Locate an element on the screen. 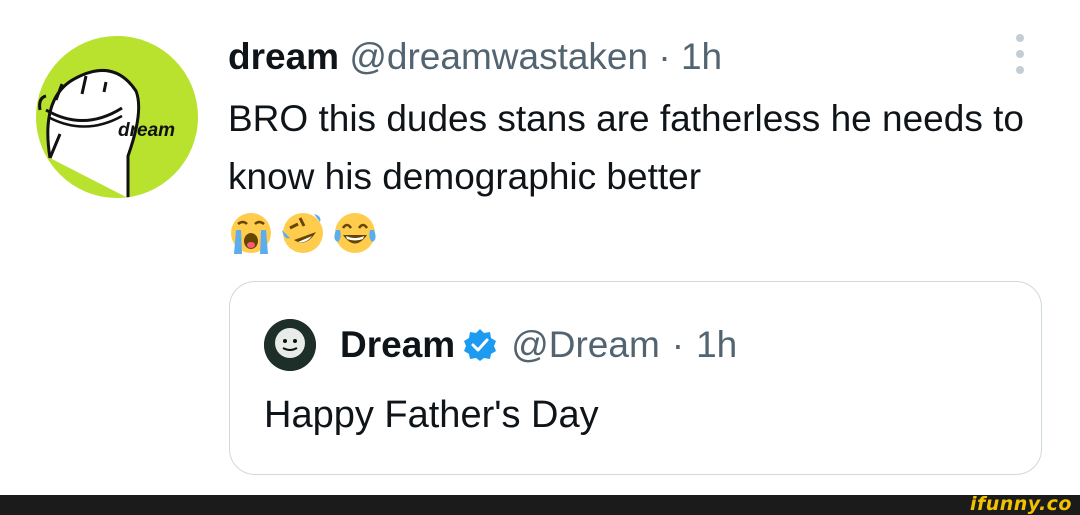 The image size is (1080, 515). quoted-display-name: Dream is located at coordinates (397, 345).